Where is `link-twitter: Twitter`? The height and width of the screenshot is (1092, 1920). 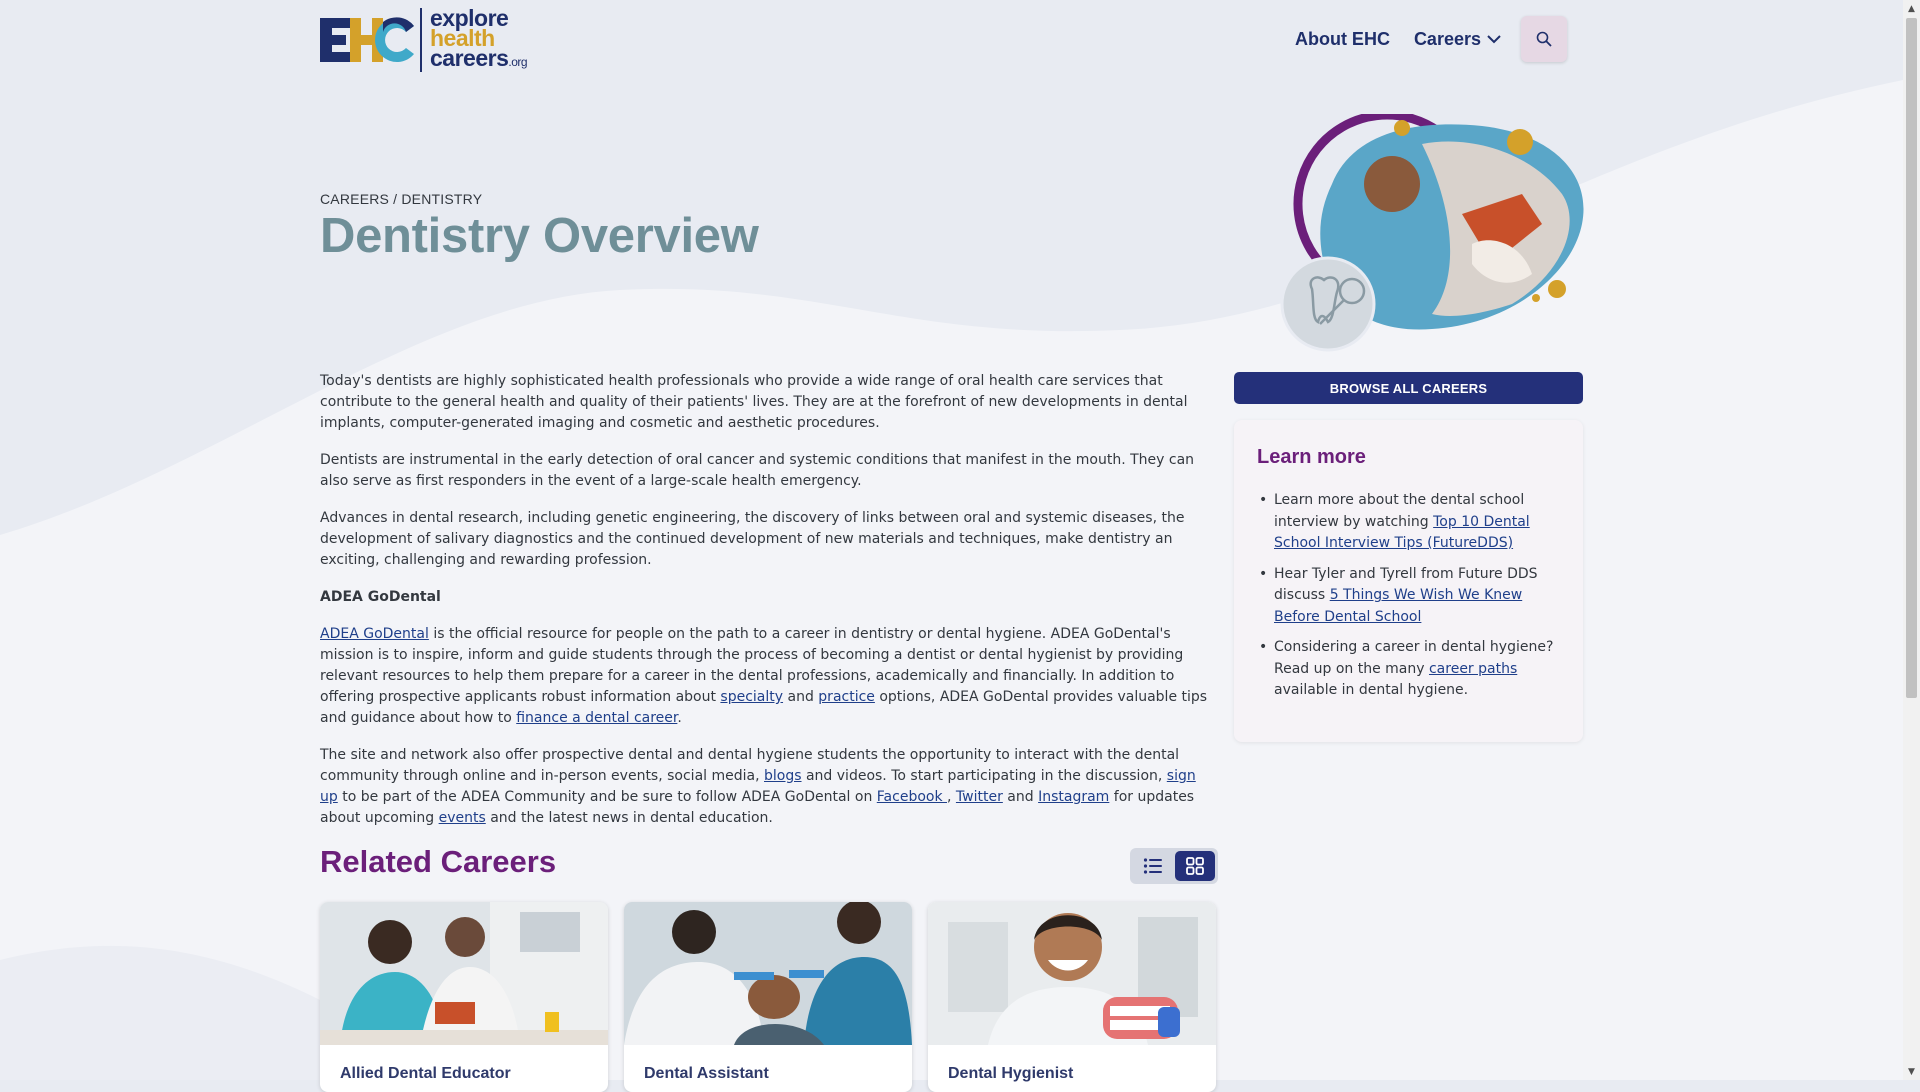
link-twitter: Twitter is located at coordinates (979, 797).